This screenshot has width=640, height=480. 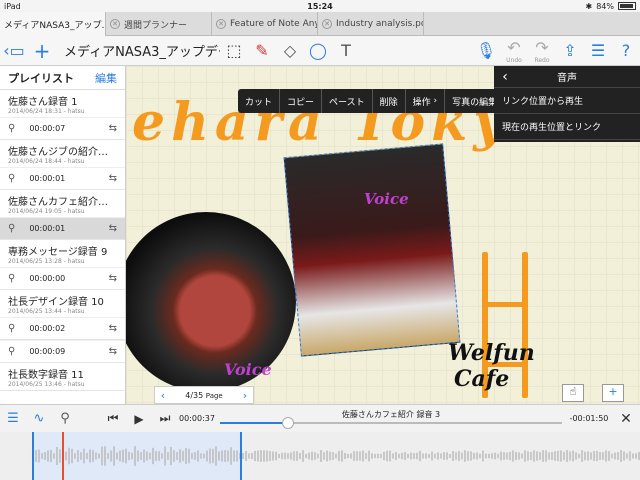 I want to click on select-tool-icon: ⬚, so click(x=234, y=51).